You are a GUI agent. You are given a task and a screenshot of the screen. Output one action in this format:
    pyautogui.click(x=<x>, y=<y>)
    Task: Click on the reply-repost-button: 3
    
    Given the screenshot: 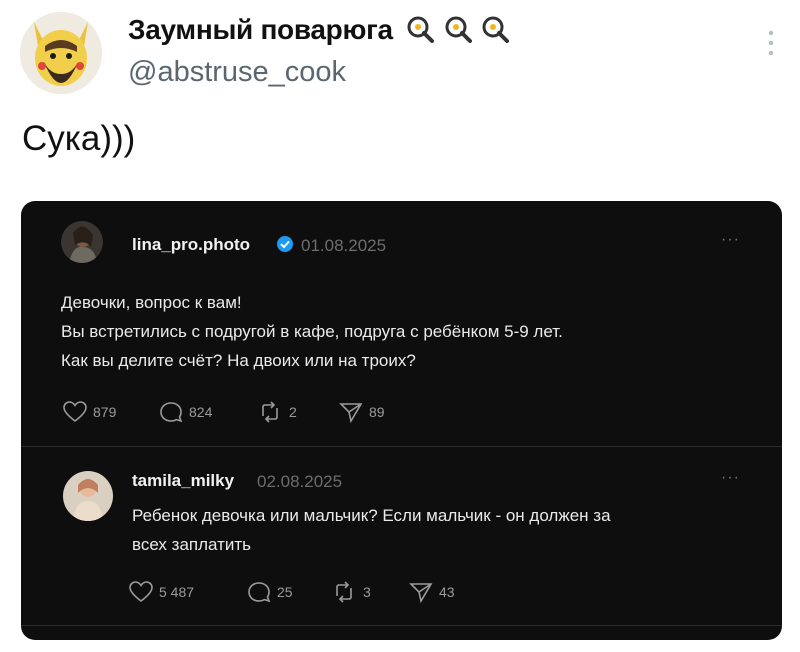 What is the action you would take?
    pyautogui.click(x=351, y=592)
    